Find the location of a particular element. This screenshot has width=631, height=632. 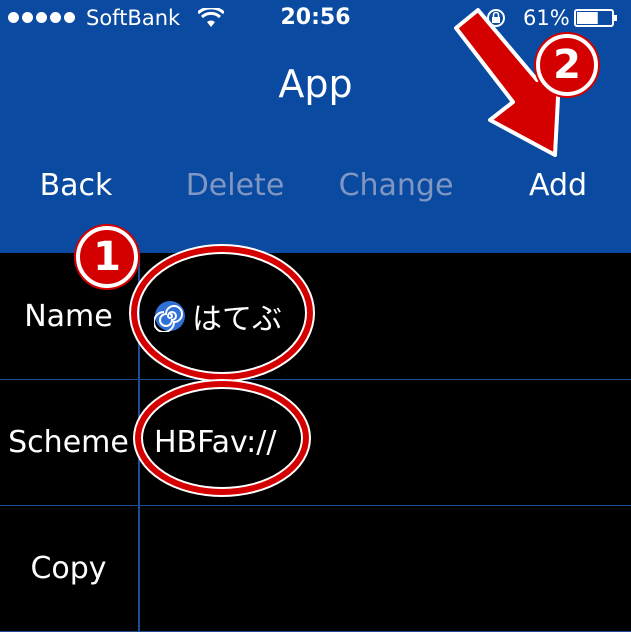

battery-icon is located at coordinates (595, 18).